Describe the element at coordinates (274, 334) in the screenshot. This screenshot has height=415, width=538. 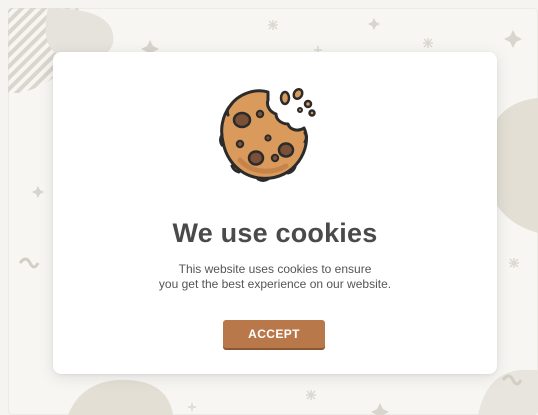
I see `accept-button: ACCEPT` at that location.